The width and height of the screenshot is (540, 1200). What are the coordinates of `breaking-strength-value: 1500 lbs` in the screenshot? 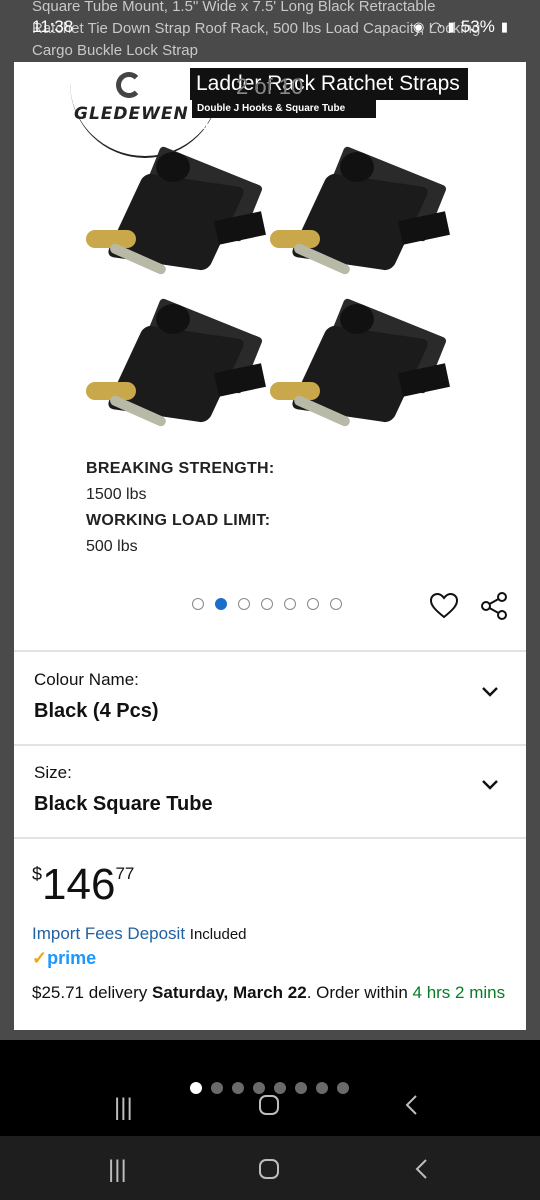 It's located at (116, 494).